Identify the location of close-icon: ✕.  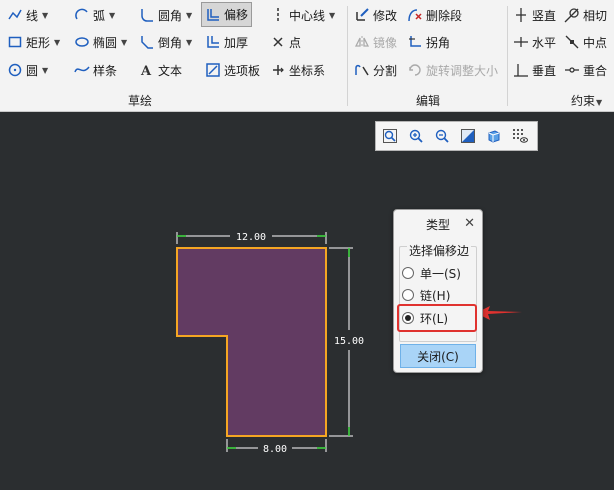
(469, 224).